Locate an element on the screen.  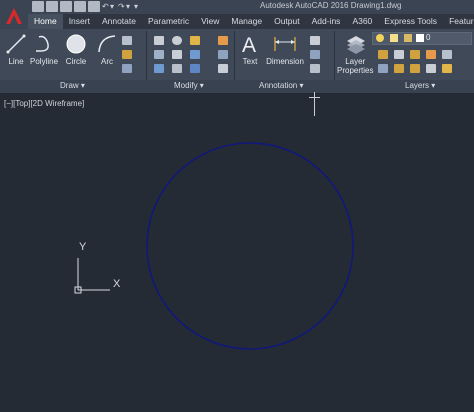
explode-icon is located at coordinates (223, 54).